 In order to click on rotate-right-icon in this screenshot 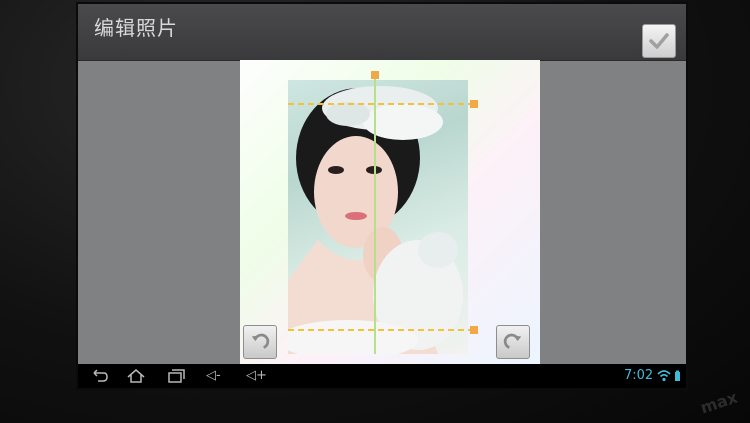, I will do `click(512, 341)`.